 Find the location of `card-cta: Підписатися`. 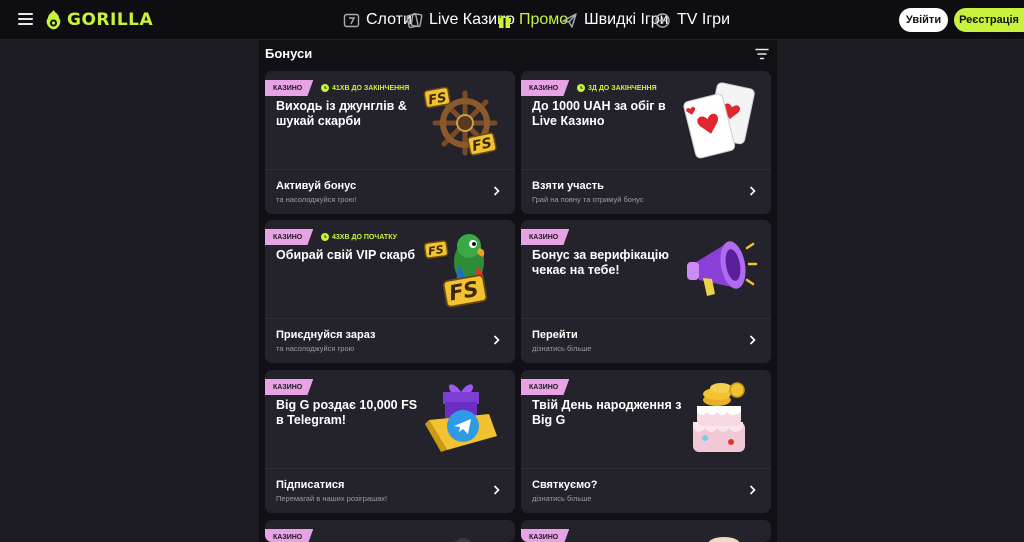

card-cta: Підписатися is located at coordinates (310, 485).